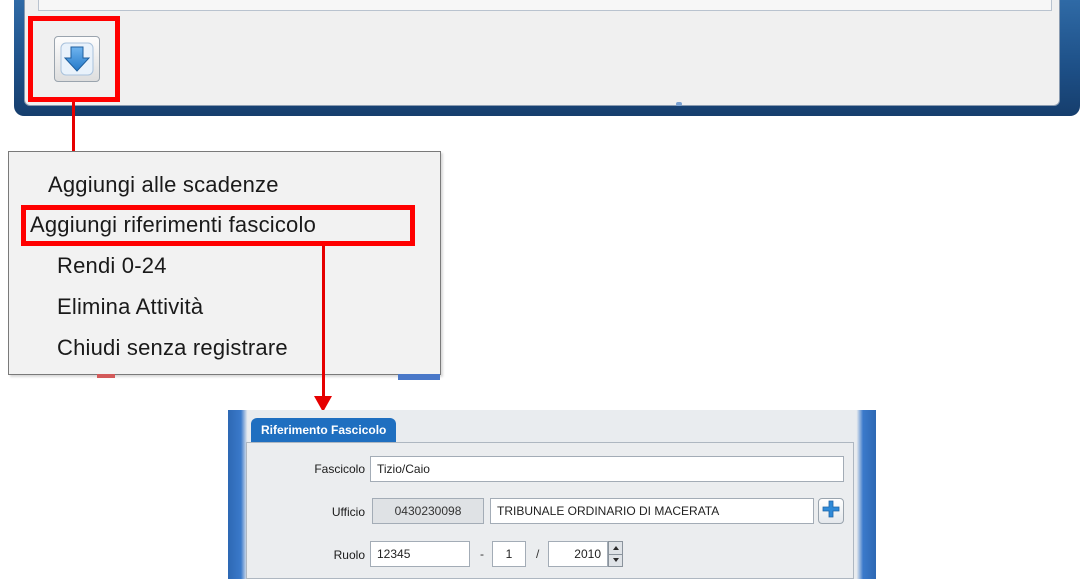 Image resolution: width=1080 pixels, height=579 pixels. Describe the element at coordinates (615, 548) in the screenshot. I see `chevron-up-icon` at that location.